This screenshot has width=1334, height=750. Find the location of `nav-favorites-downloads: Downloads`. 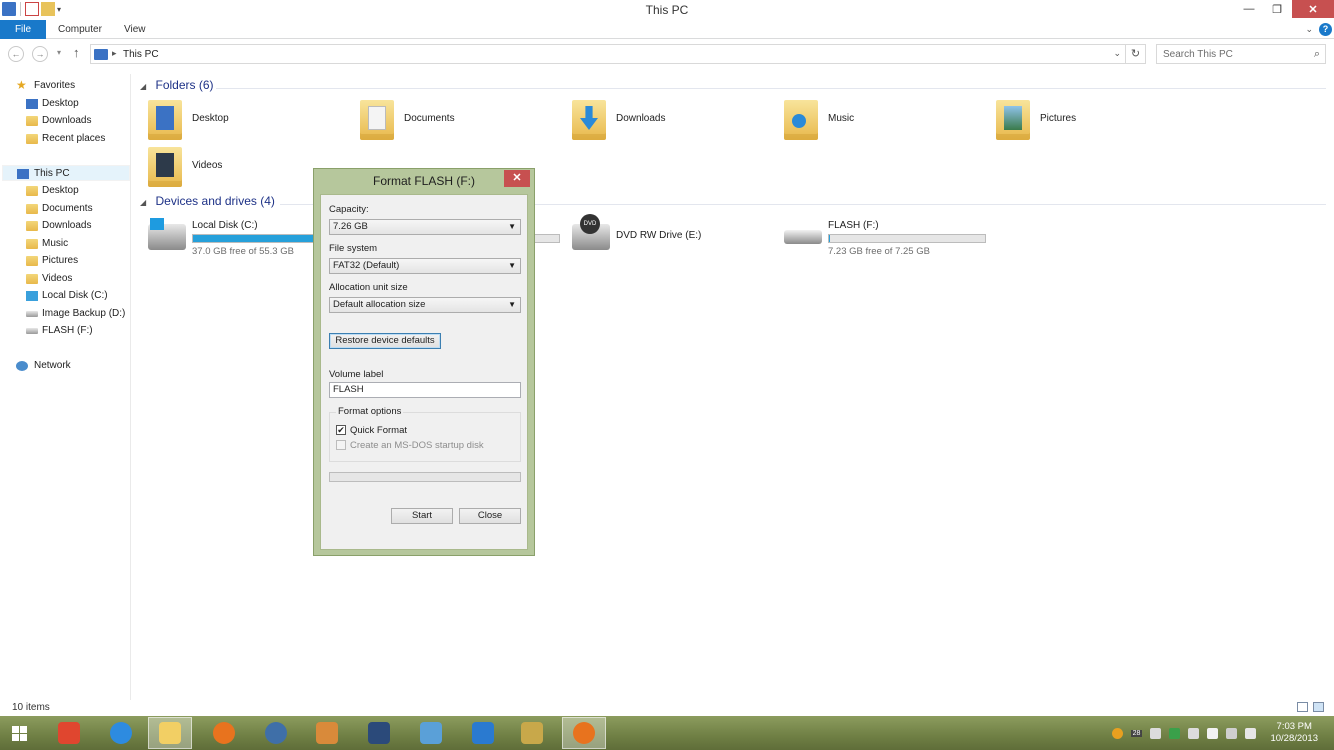

nav-favorites-downloads: Downloads is located at coordinates (74, 121).